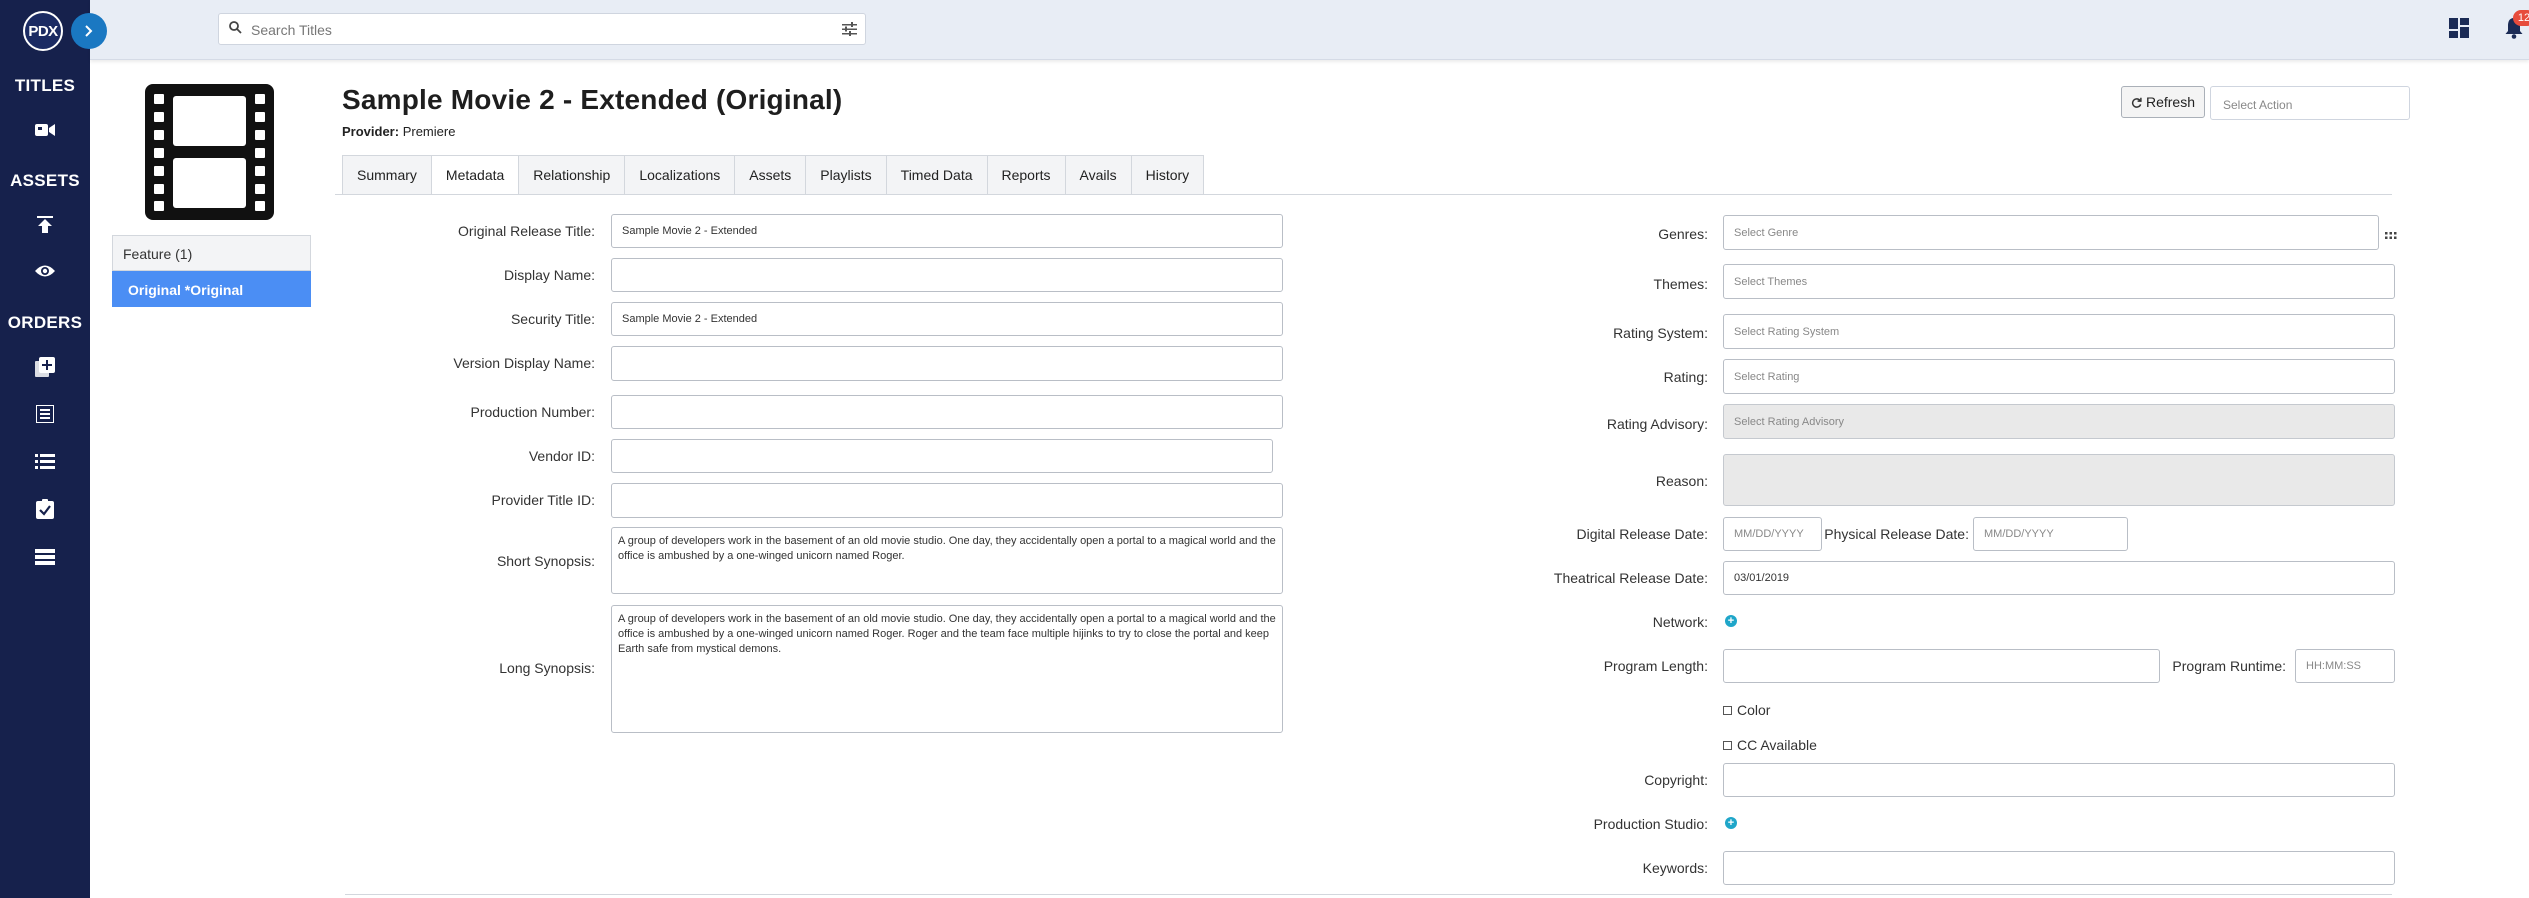 The height and width of the screenshot is (898, 2529). What do you see at coordinates (211, 253) in the screenshot?
I see `version-item-feature: Feature (1)` at bounding box center [211, 253].